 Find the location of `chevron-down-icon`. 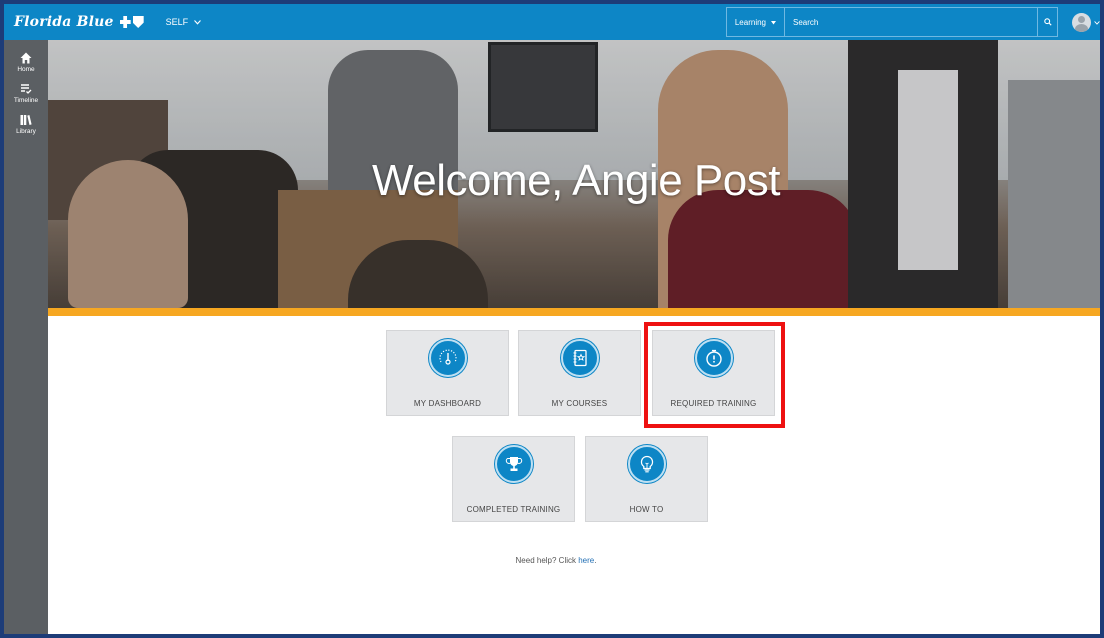

chevron-down-icon is located at coordinates (198, 22).